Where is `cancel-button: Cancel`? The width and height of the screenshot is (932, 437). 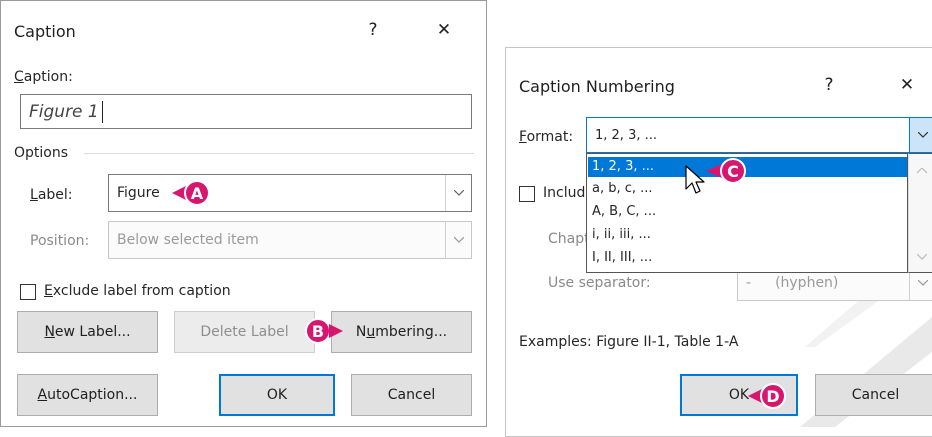
cancel-button: Cancel is located at coordinates (411, 395).